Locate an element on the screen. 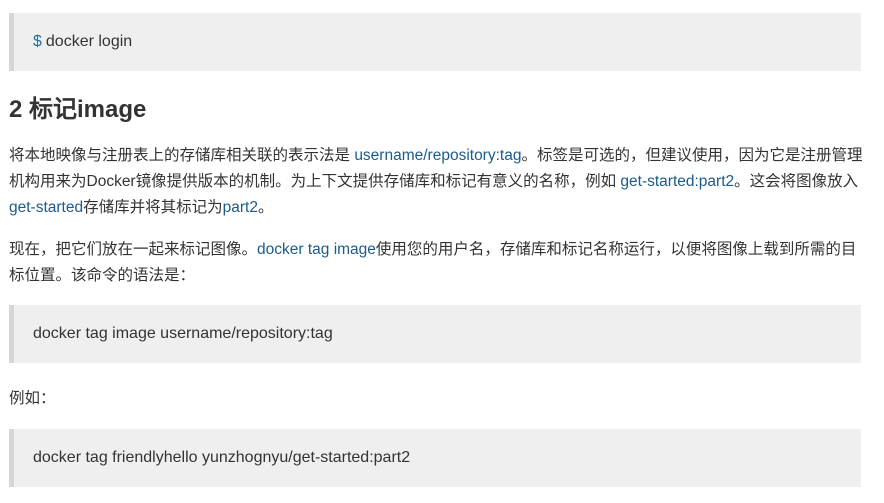 Image resolution: width=884 pixels, height=503 pixels. code-block-tag-syntax: docker tag image username/repository:tag is located at coordinates (435, 334).